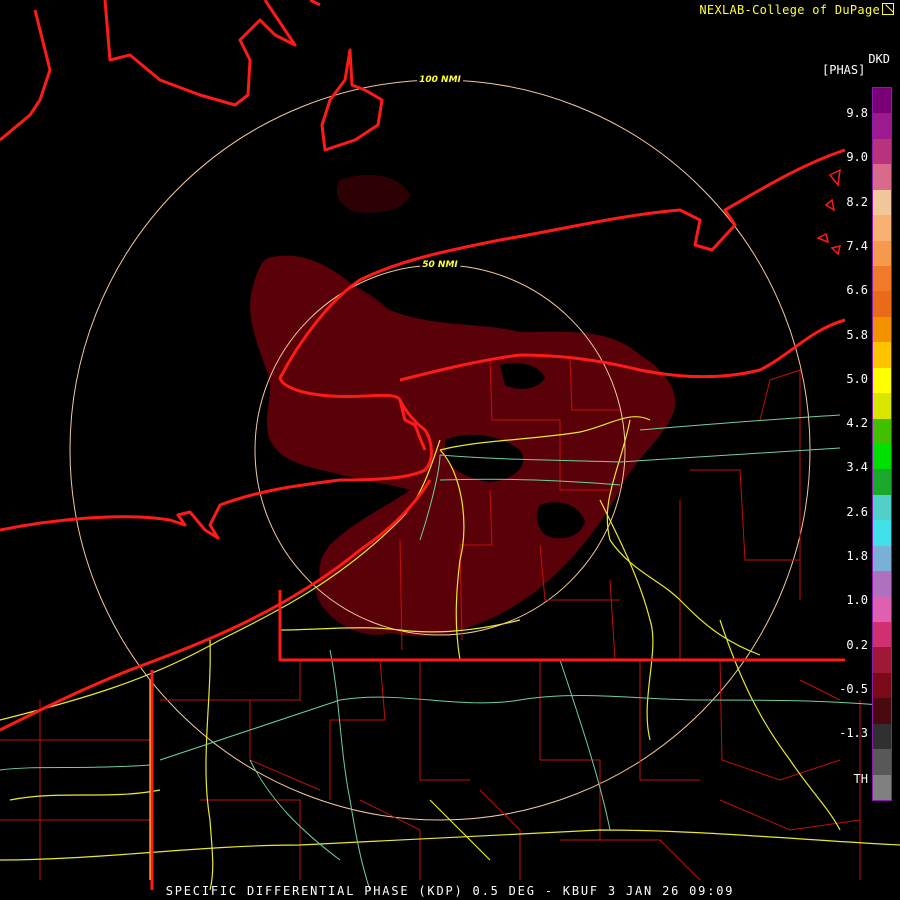  What do you see at coordinates (857, 556) in the screenshot?
I see `color-scale-tick: 1.8` at bounding box center [857, 556].